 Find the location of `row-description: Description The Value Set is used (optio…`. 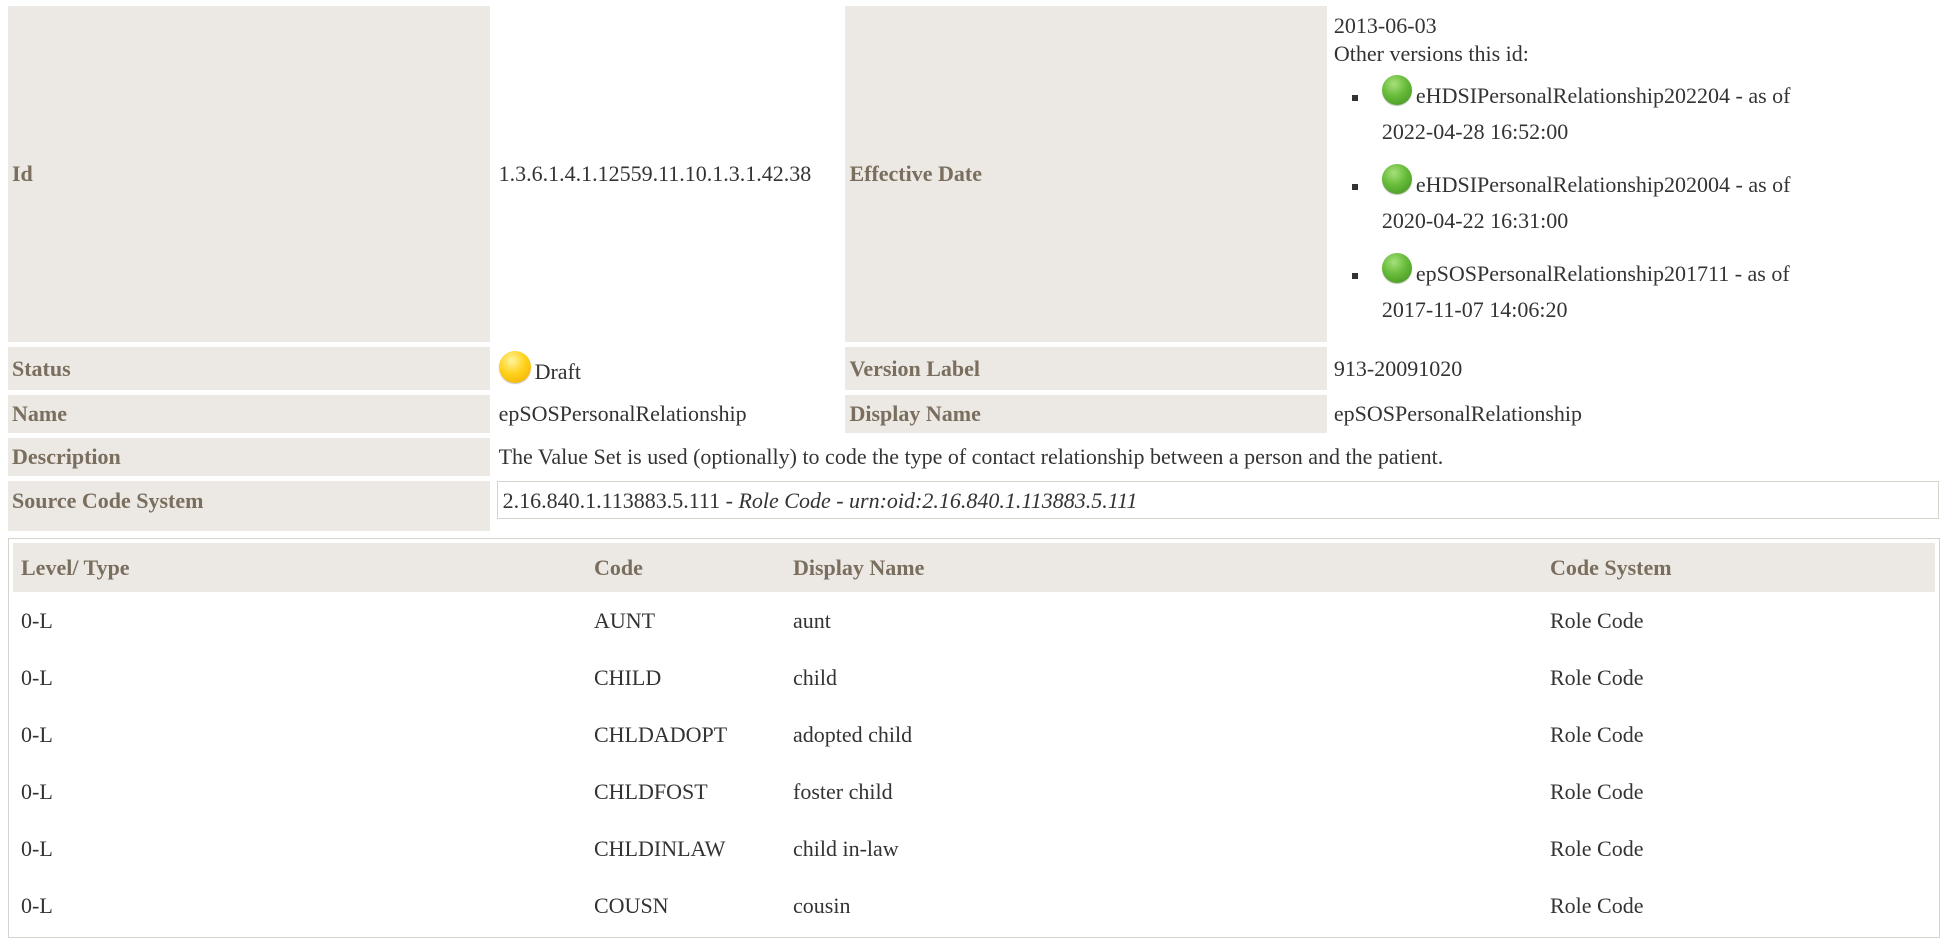

row-description: Description The Value Set is used (optio… is located at coordinates (973, 457).